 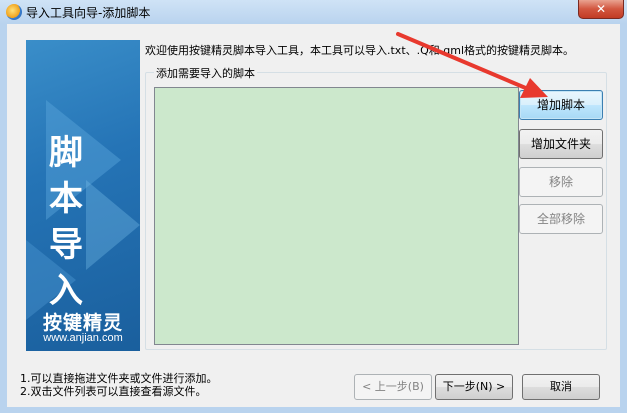 What do you see at coordinates (66, 153) in the screenshot?
I see `banner-title-char: 脚` at bounding box center [66, 153].